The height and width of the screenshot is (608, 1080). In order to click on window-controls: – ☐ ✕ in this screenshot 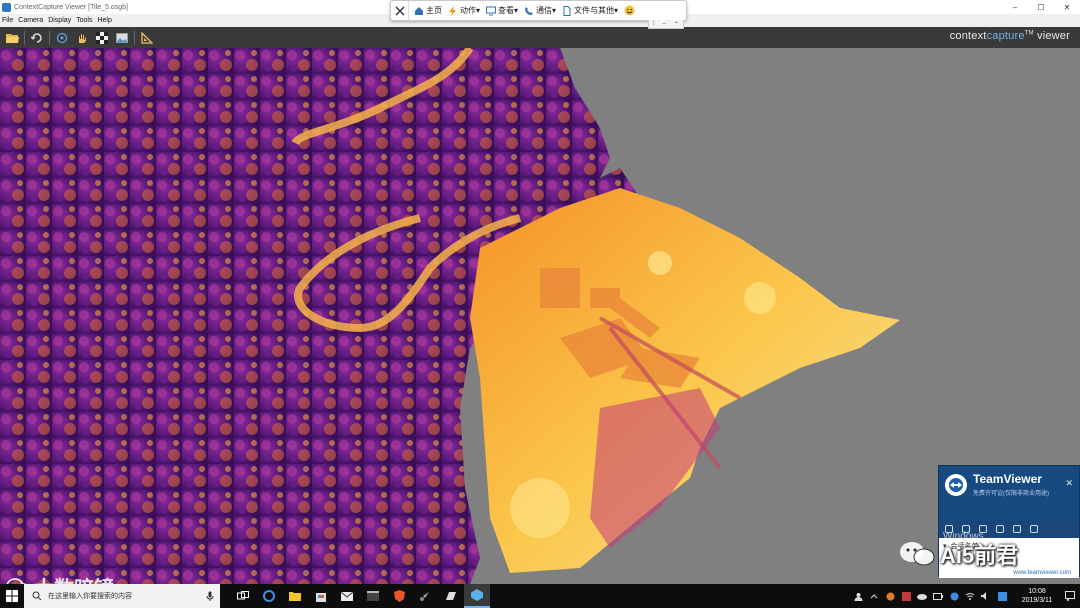, I will do `click(1041, 7)`.